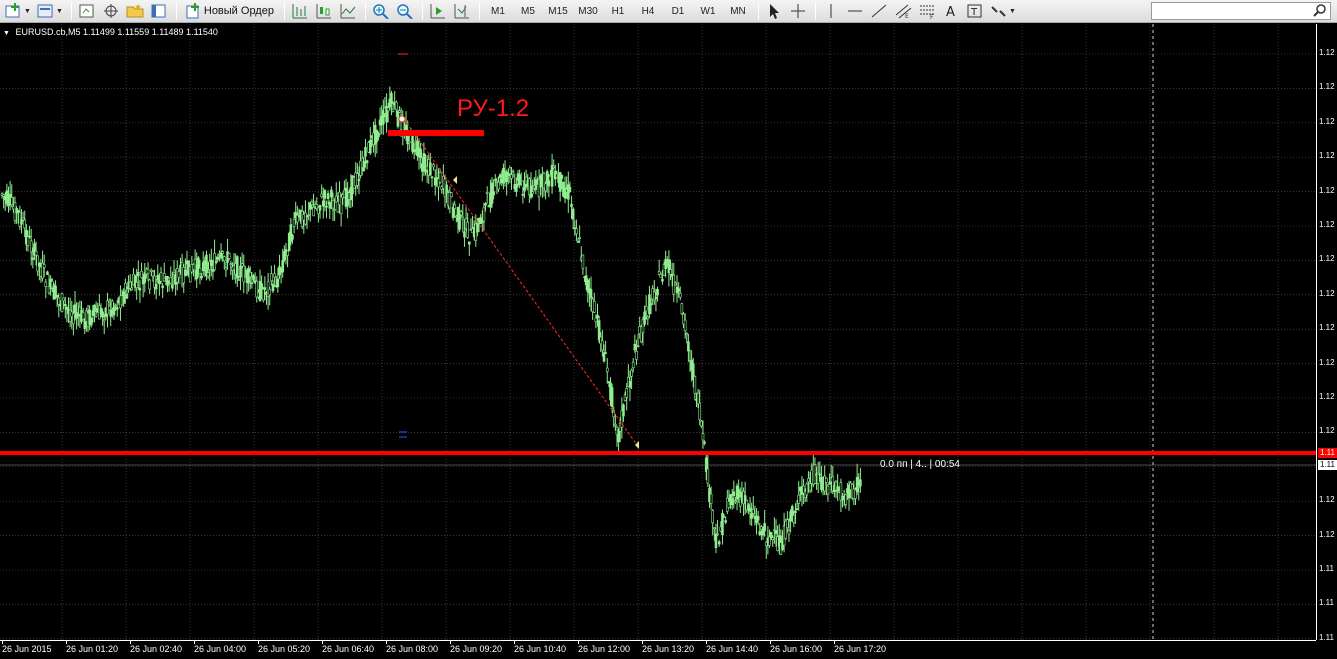 The image size is (1337, 659). Describe the element at coordinates (932, 16) in the screenshot. I see `svg-text: F` at that location.